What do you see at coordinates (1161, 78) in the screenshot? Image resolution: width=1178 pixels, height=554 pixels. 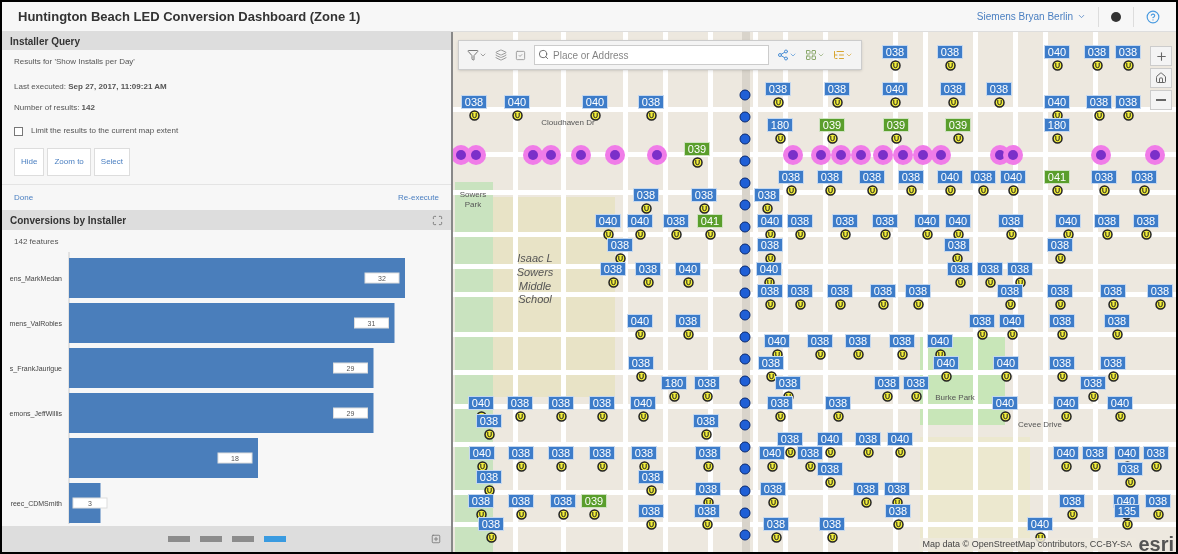 I see `home-button` at bounding box center [1161, 78].